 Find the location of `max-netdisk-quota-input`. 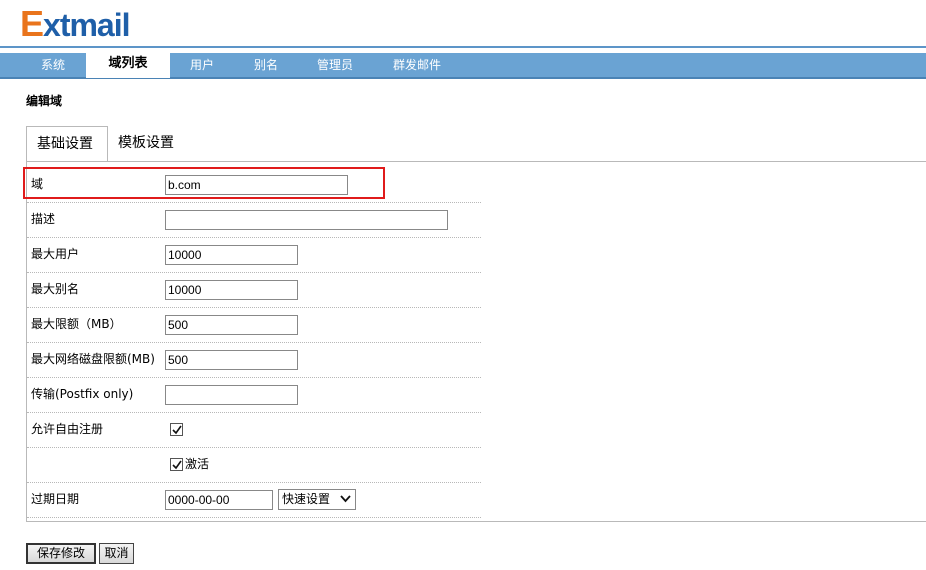

max-netdisk-quota-input is located at coordinates (231, 360).